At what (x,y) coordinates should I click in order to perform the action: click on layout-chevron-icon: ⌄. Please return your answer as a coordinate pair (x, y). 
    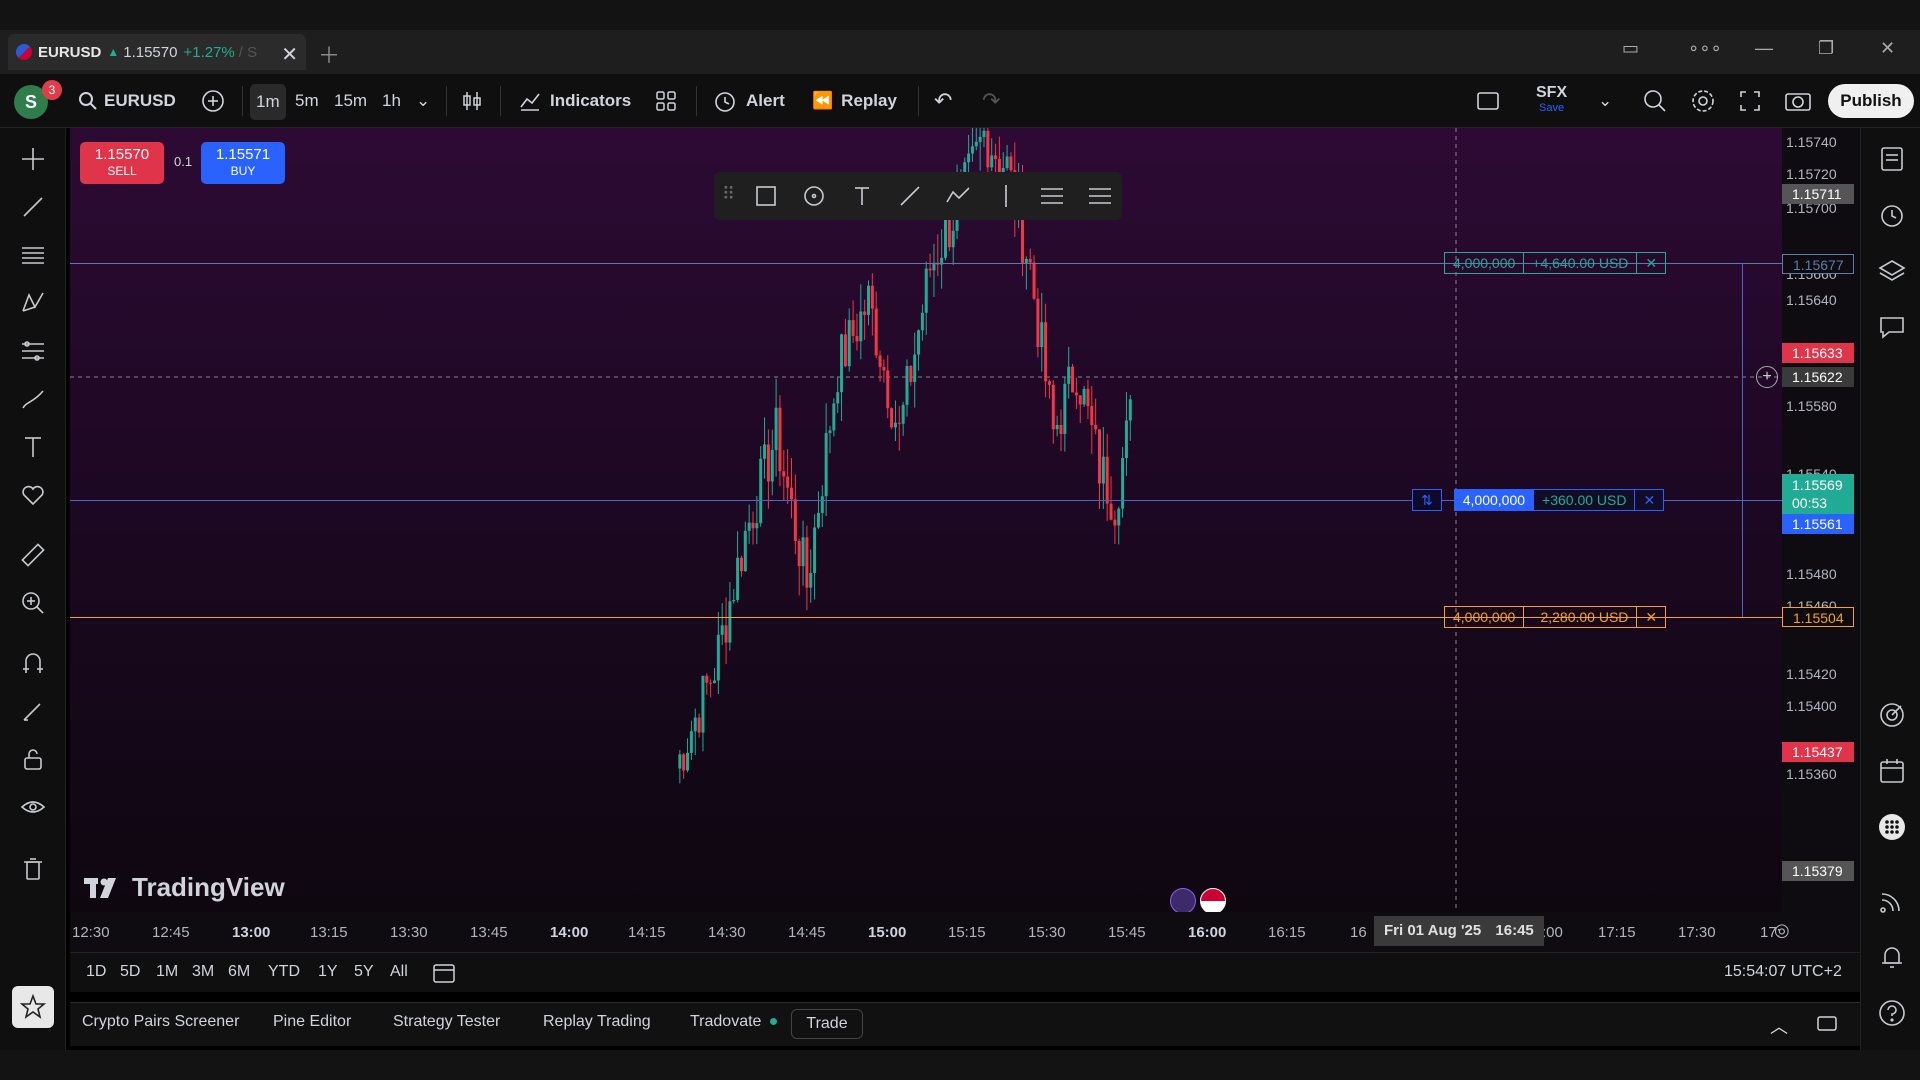
    Looking at the image, I should click on (1605, 101).